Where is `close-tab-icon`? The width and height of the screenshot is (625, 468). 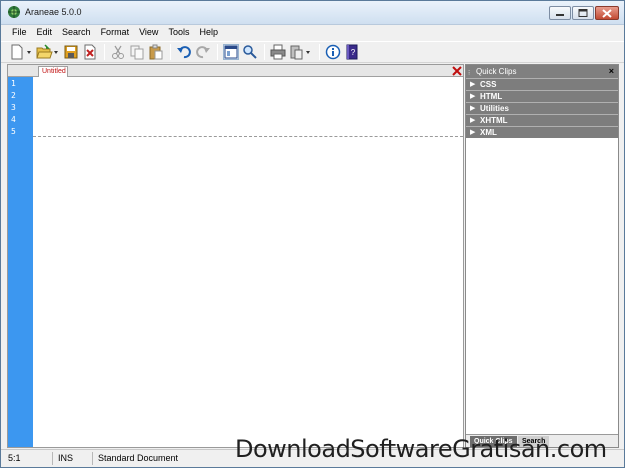 close-tab-icon is located at coordinates (457, 71).